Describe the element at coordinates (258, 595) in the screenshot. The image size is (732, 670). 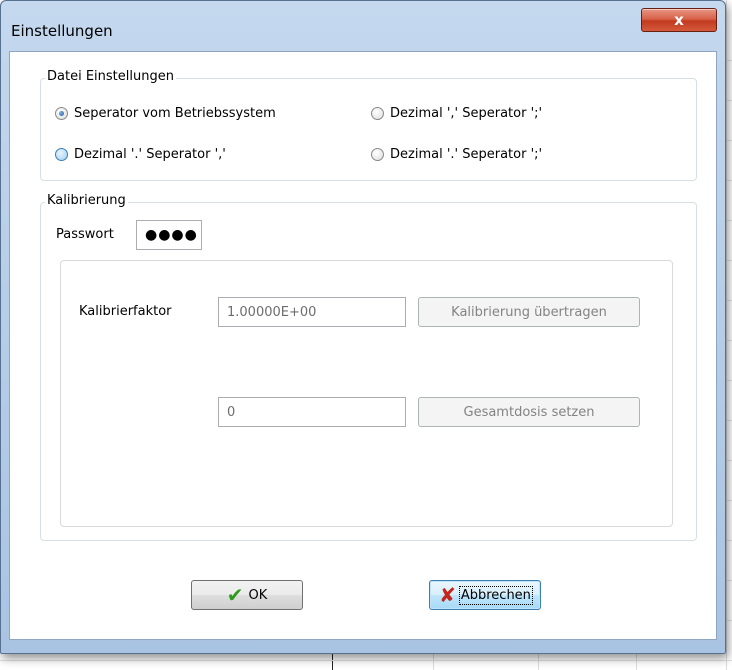
I see `ok-button-label: OK` at that location.